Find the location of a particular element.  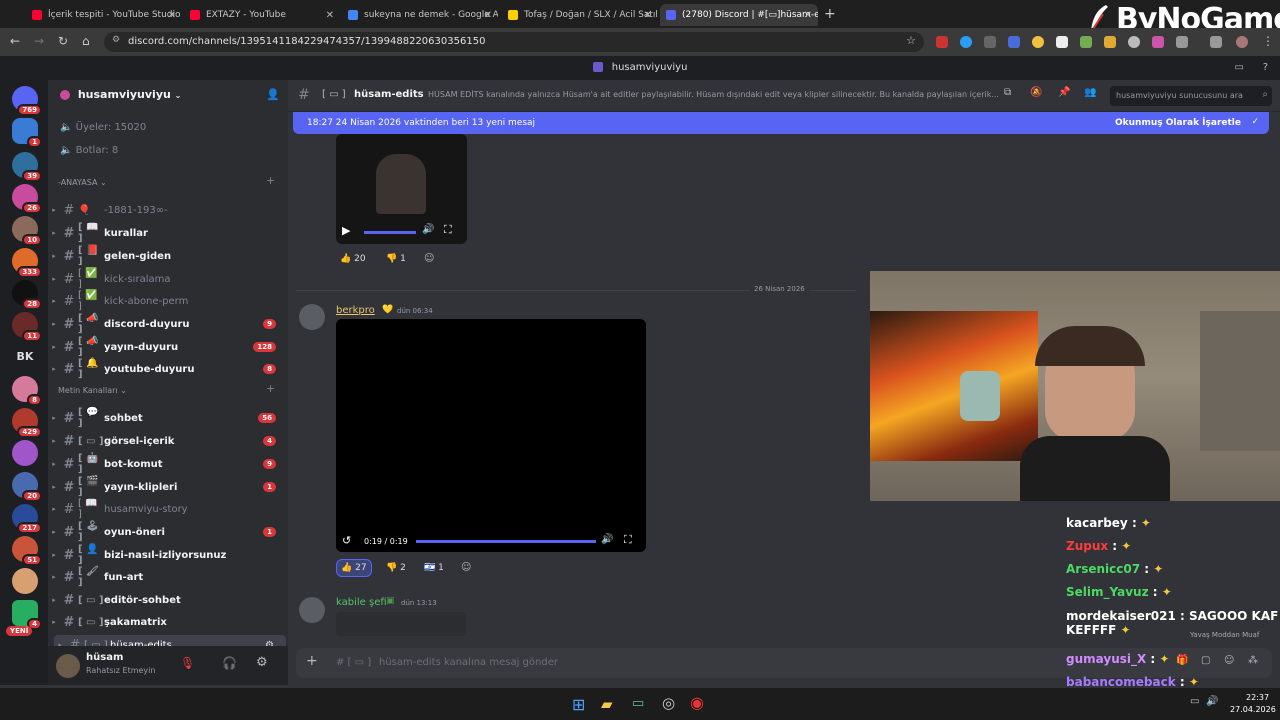

channel-item: ▸ #[ 🔔 ] youtube-duyuru 8 is located at coordinates (168, 369).